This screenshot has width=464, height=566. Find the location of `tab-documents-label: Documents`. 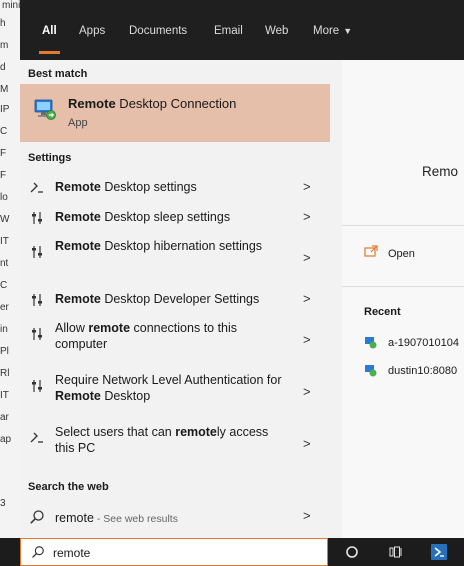

tab-documents-label: Documents is located at coordinates (158, 31).